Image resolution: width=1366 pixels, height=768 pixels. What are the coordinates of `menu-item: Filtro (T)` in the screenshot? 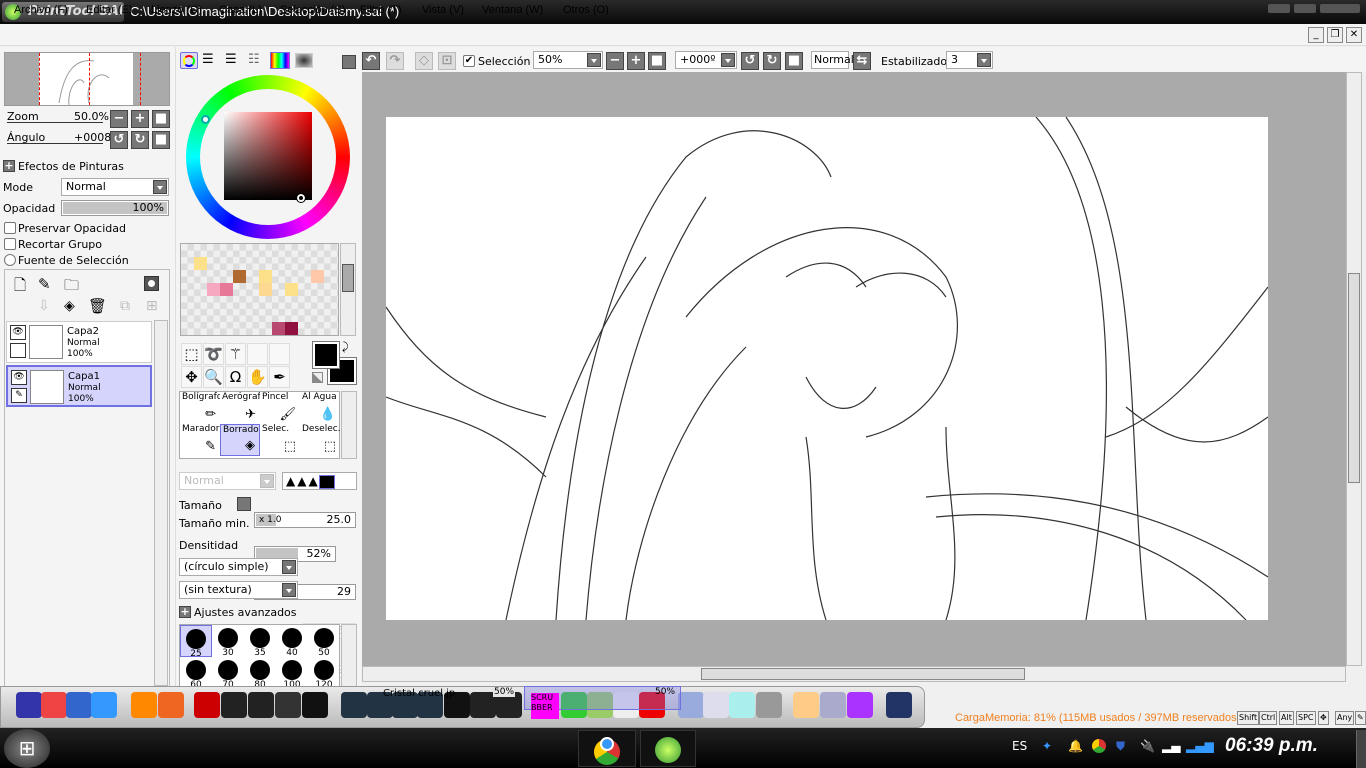 It's located at (381, 10).